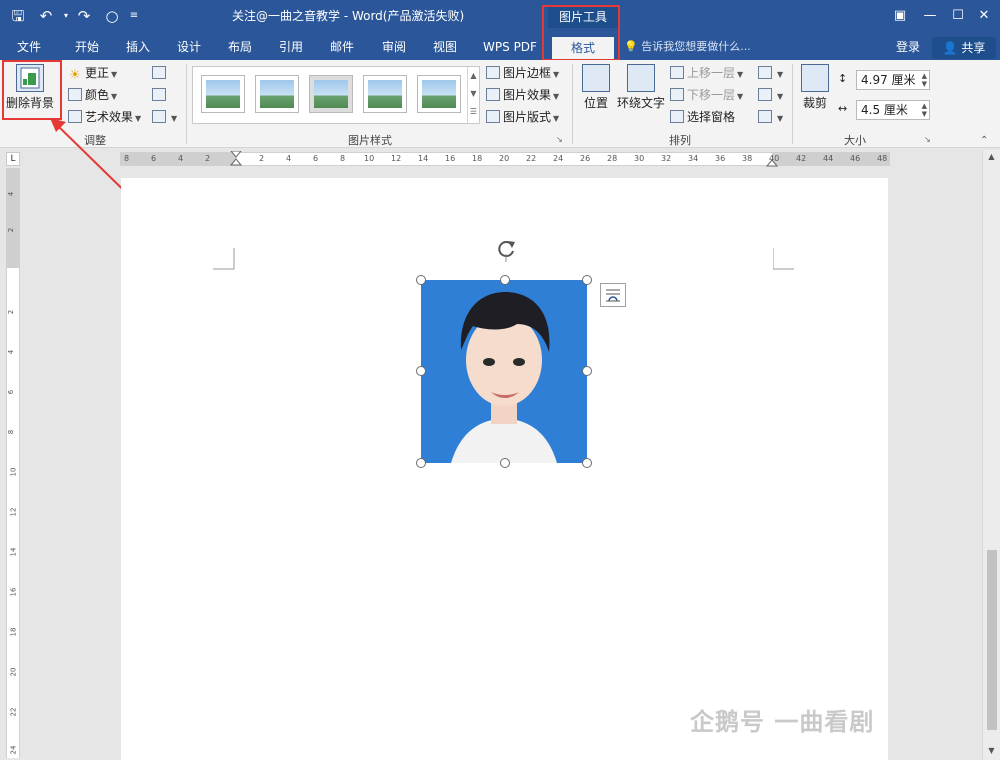 The height and width of the screenshot is (760, 1000). I want to click on layout-options-icon, so click(613, 295).